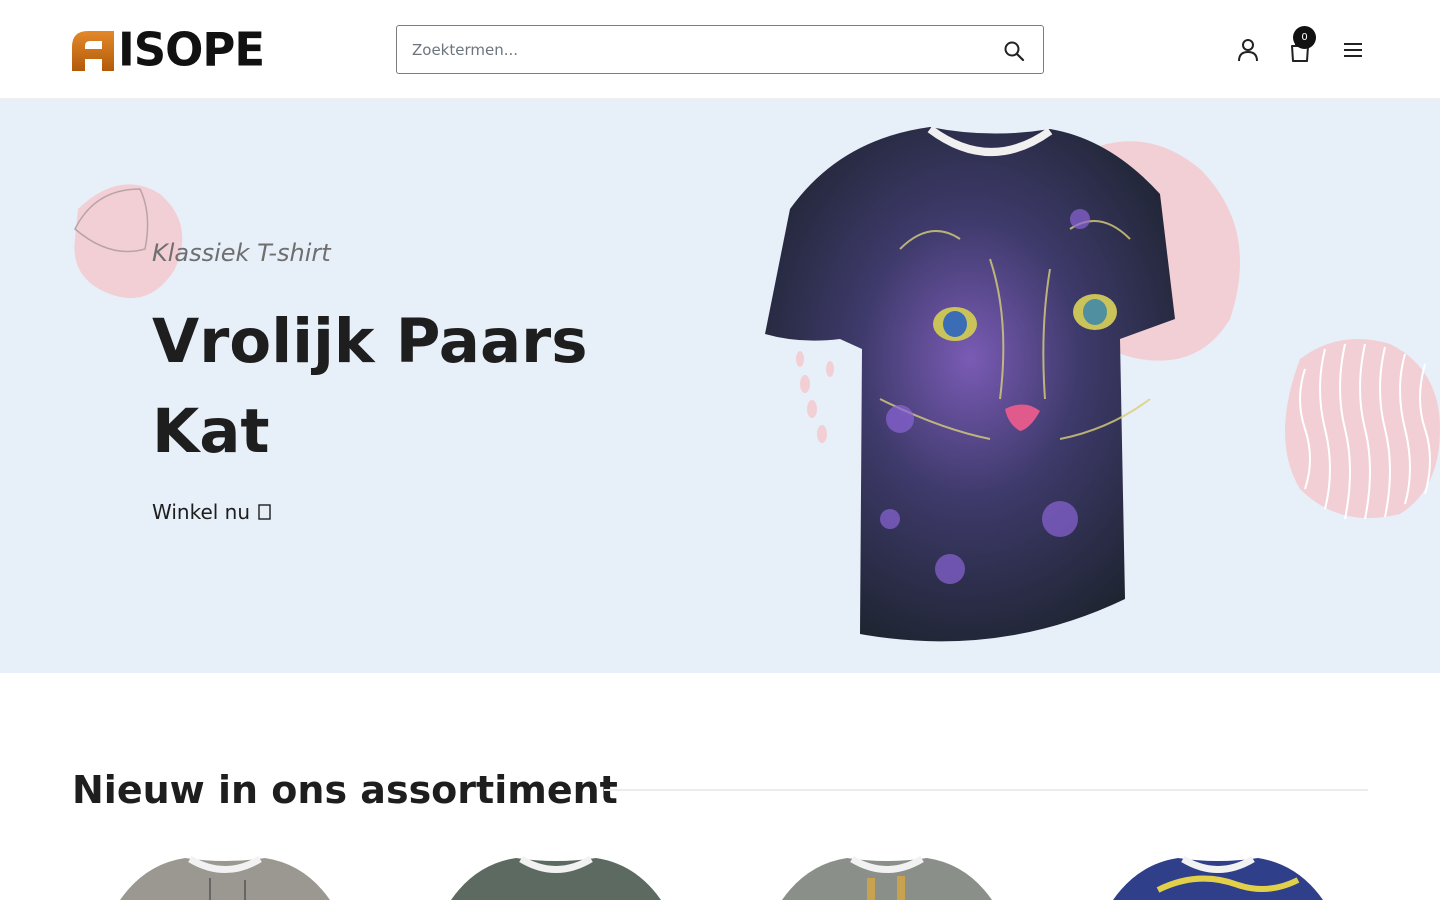  I want to click on account-button, so click(1248, 50).